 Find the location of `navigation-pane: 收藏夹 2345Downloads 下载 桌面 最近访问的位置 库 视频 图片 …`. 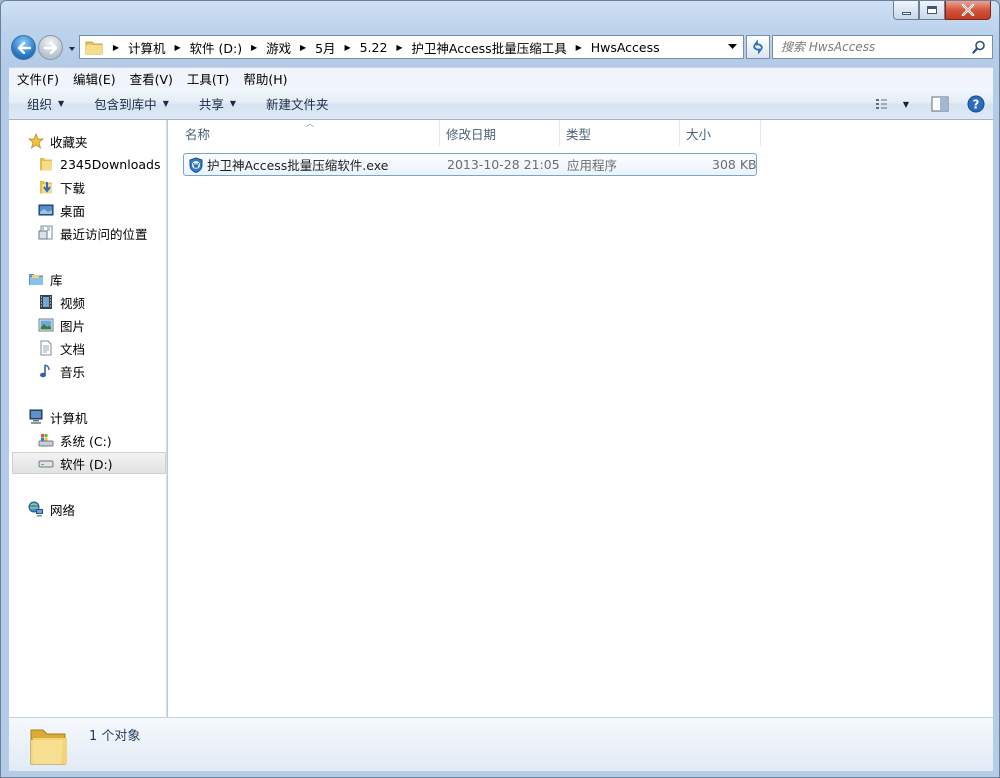

navigation-pane: 收藏夹 2345Downloads 下载 桌面 最近访问的位置 库 视频 图片 … is located at coordinates (88, 418).